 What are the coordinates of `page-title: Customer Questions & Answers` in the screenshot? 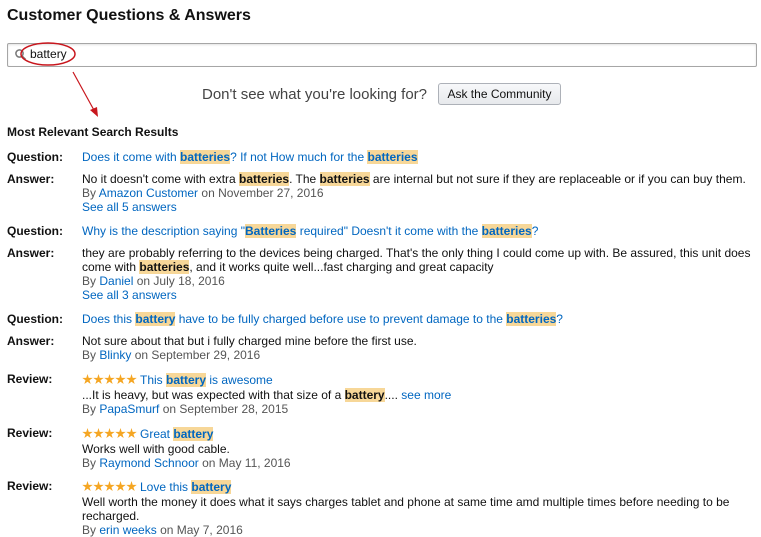 It's located at (129, 15).